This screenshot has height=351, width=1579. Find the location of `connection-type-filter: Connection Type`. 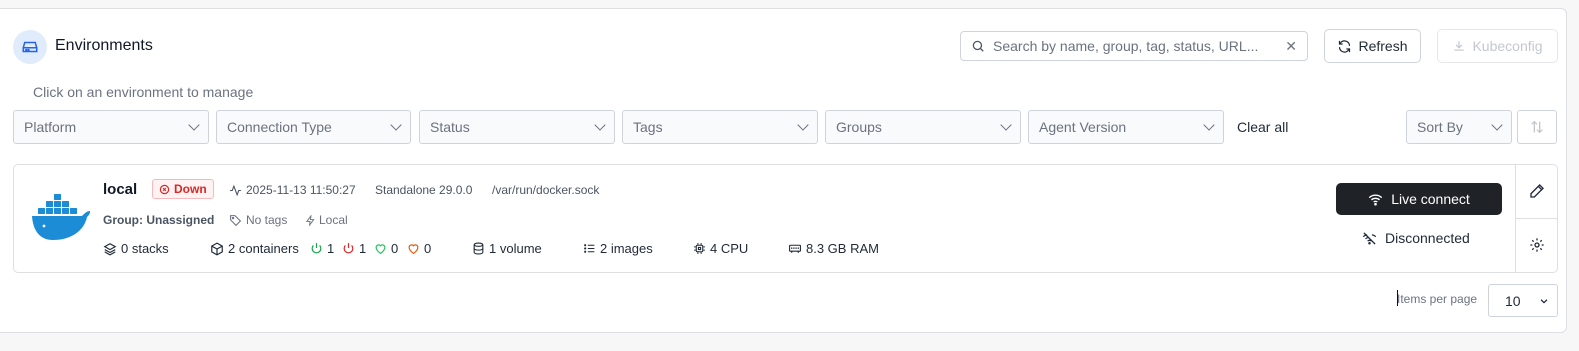

connection-type-filter: Connection Type is located at coordinates (313, 127).